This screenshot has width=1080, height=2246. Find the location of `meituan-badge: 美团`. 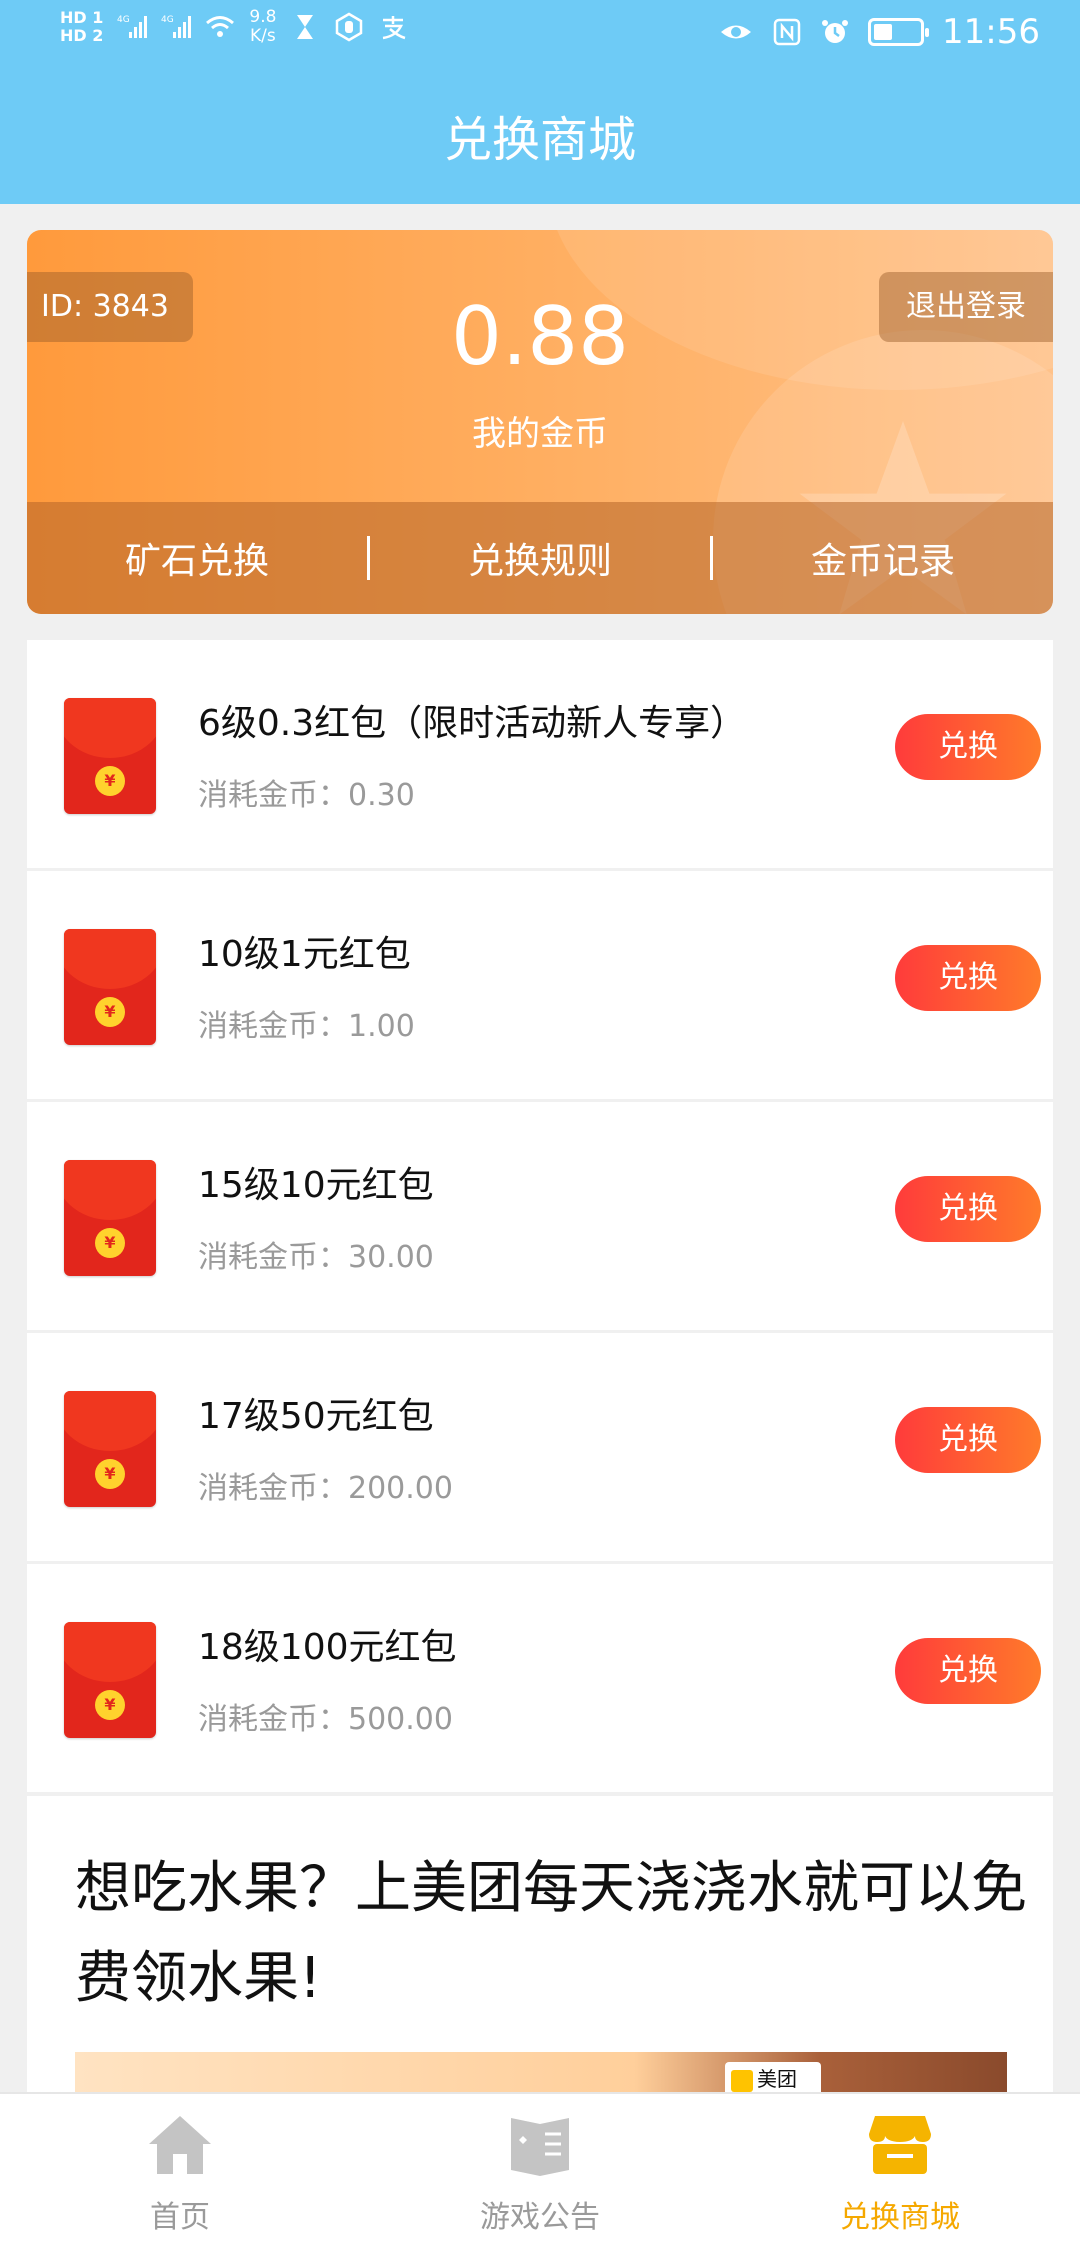

meituan-badge: 美团 is located at coordinates (773, 2079).